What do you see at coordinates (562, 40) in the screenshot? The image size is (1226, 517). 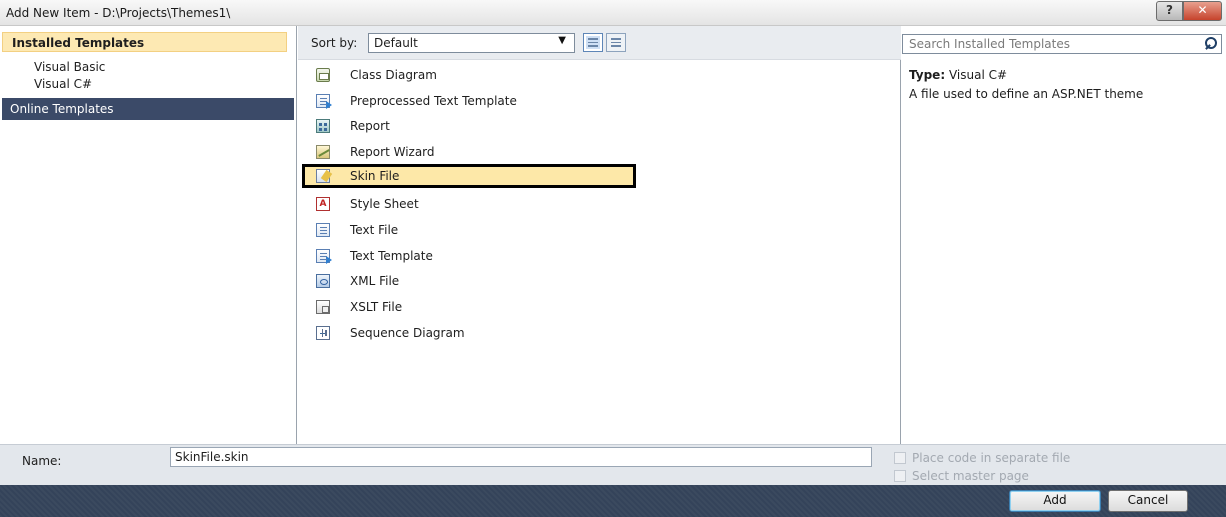 I see `chevron-down-icon: ▼` at bounding box center [562, 40].